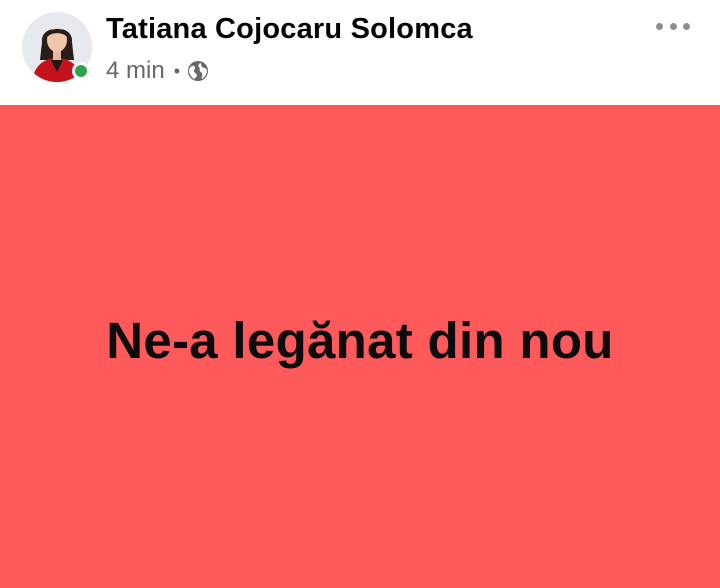  I want to click on more-horizontal-icon, so click(659, 26).